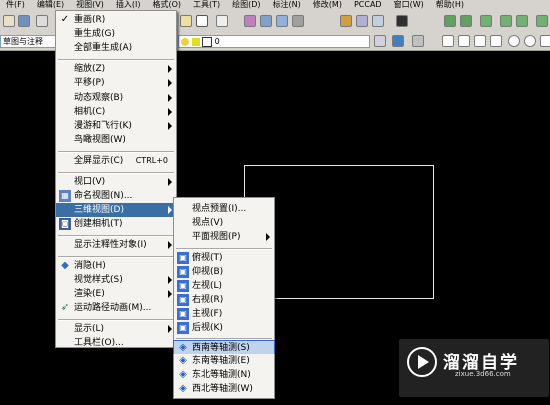 This screenshot has width=550, height=405. Describe the element at coordinates (522, 21) in the screenshot. I see `dim-radius-icon` at that location.